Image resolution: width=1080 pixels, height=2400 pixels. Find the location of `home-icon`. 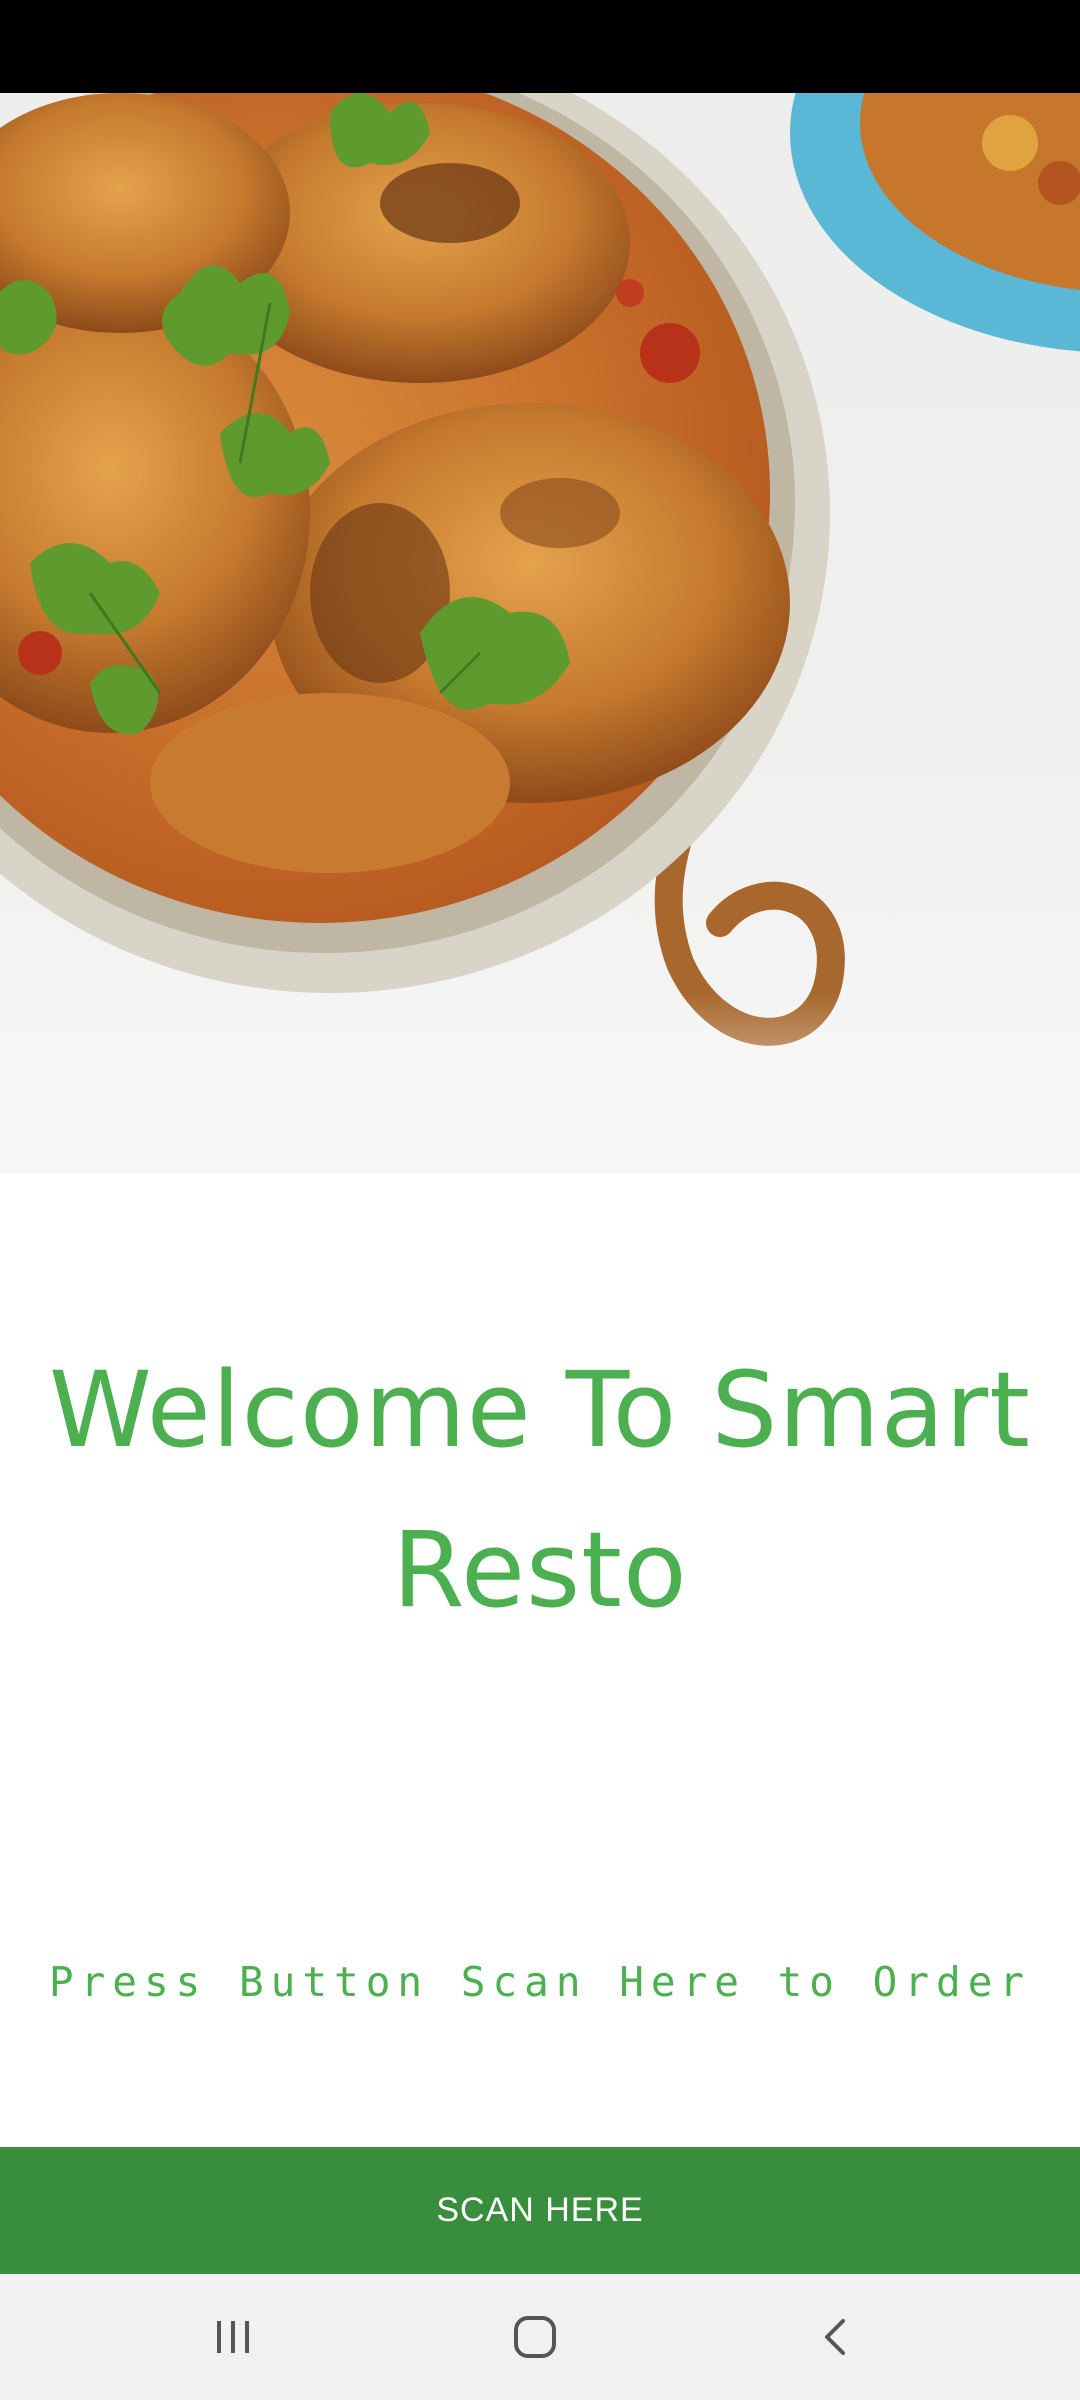

home-icon is located at coordinates (535, 2337).